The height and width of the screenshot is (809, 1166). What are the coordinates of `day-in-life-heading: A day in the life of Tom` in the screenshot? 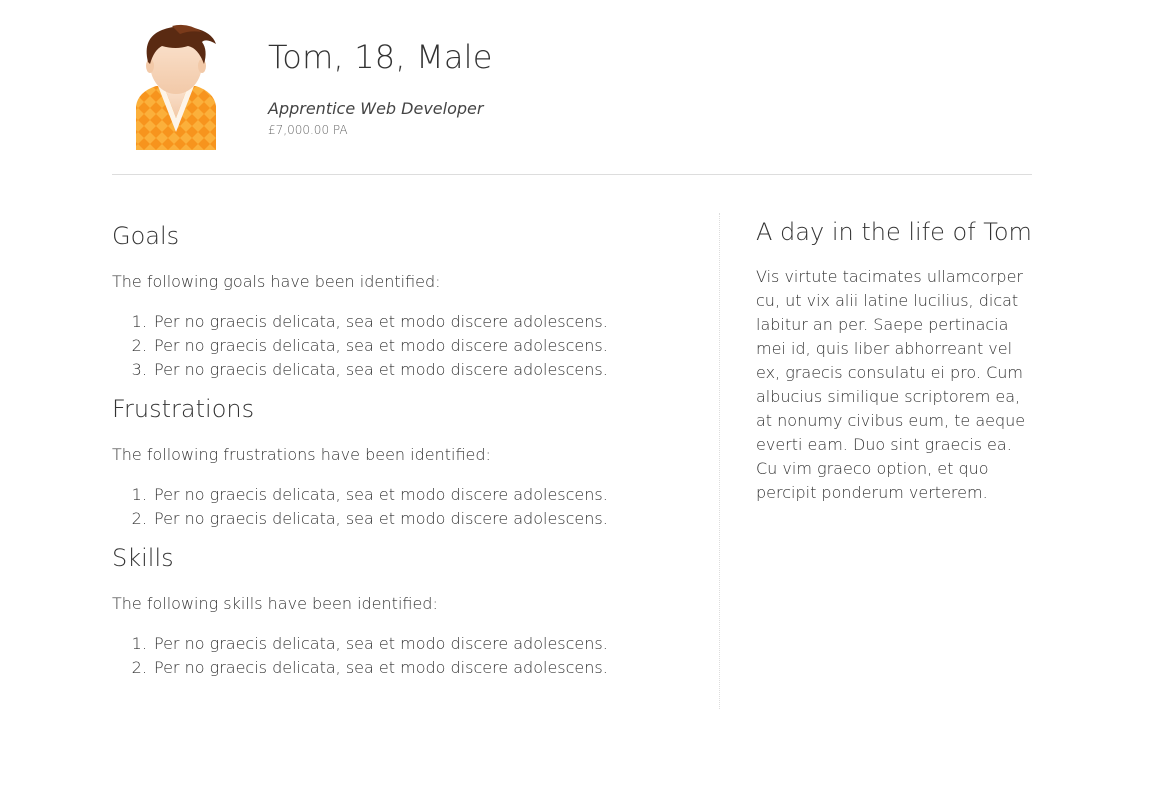 It's located at (894, 232).